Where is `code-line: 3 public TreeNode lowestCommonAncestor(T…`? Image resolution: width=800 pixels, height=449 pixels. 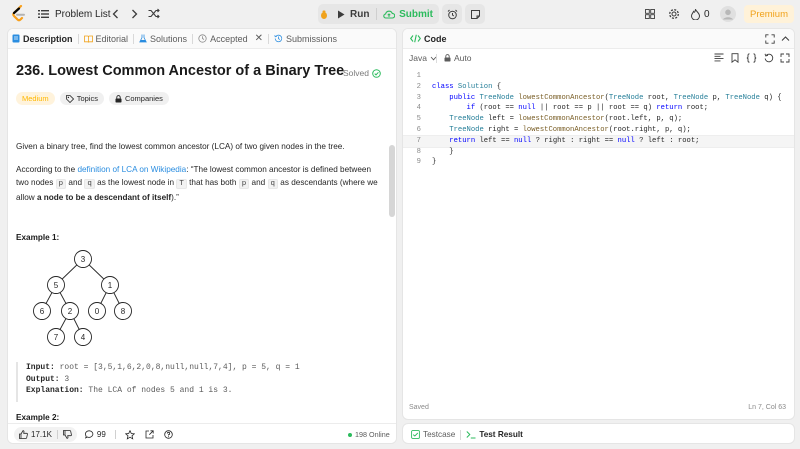
code-line: 3 public TreeNode lowestCommonAncestor(T… is located at coordinates (598, 98).